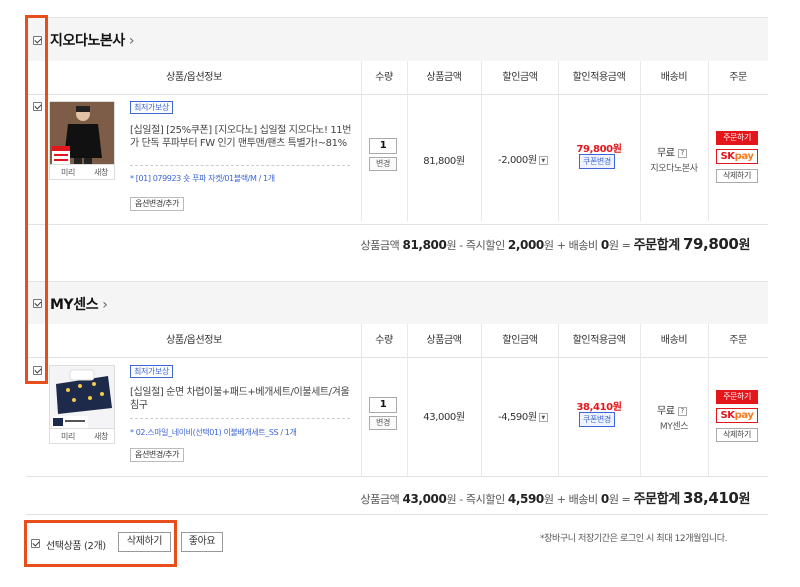  What do you see at coordinates (92, 40) in the screenshot?
I see `store-name-link: 지오다노본사 ›` at bounding box center [92, 40].